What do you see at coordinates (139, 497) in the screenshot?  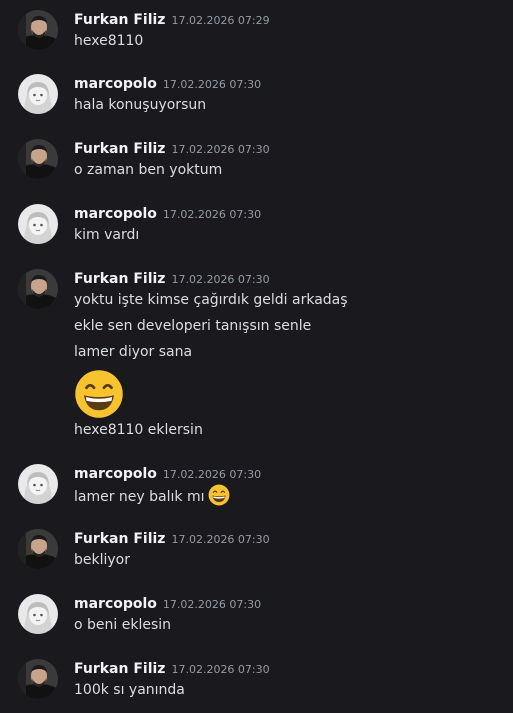 I see `message-text-content: lamer ney balık mı` at bounding box center [139, 497].